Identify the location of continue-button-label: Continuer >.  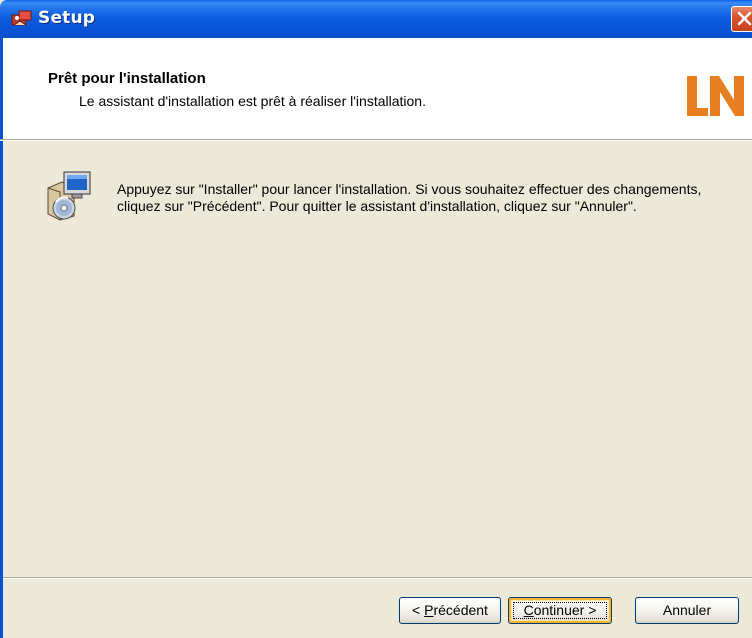
(560, 610).